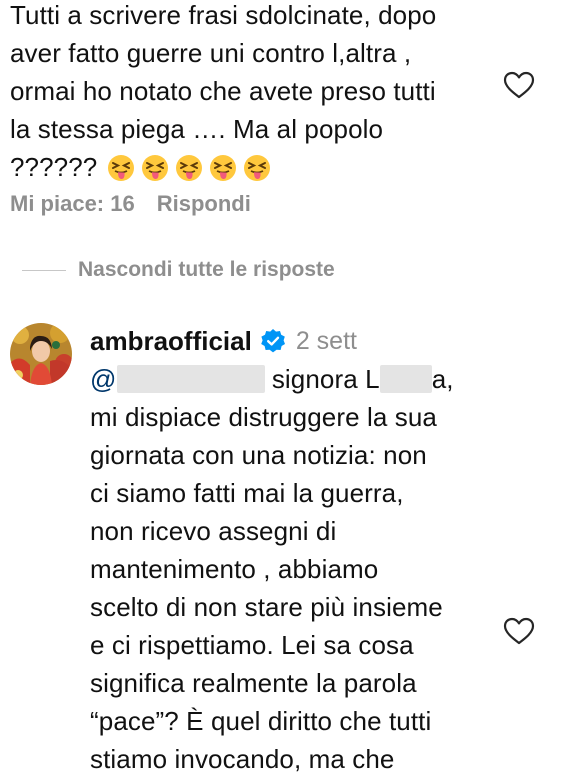 The width and height of the screenshot is (568, 778). I want to click on comment-1-text-line: aver fatto guerre uni contro l,altra ,, so click(211, 53).